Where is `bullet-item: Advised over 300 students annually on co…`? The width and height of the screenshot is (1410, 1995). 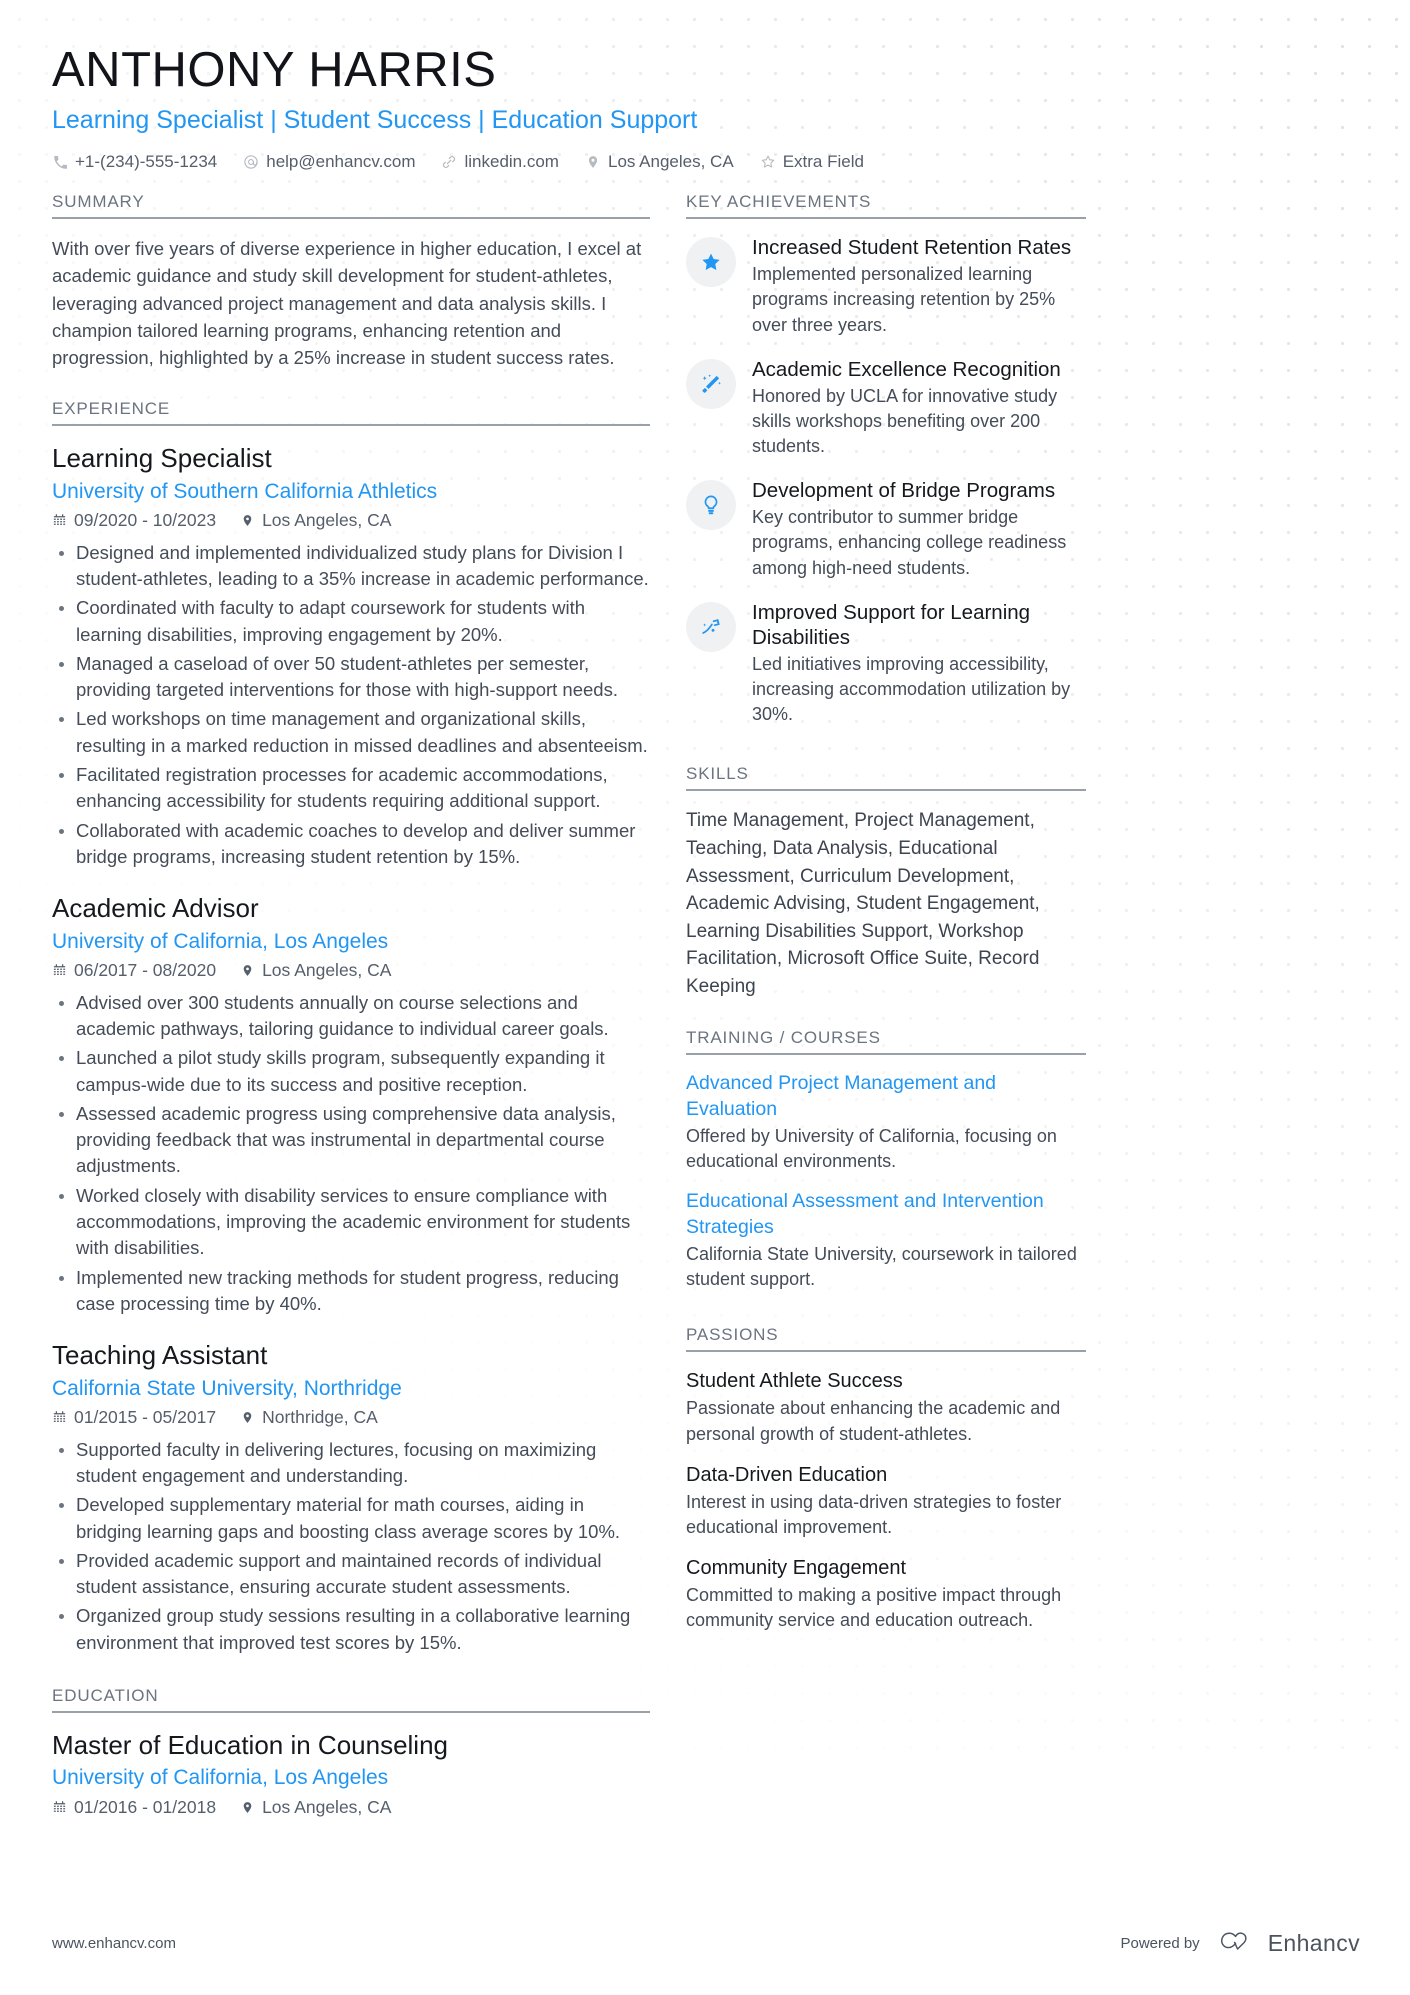 bullet-item: Advised over 300 students annually on co… is located at coordinates (351, 1016).